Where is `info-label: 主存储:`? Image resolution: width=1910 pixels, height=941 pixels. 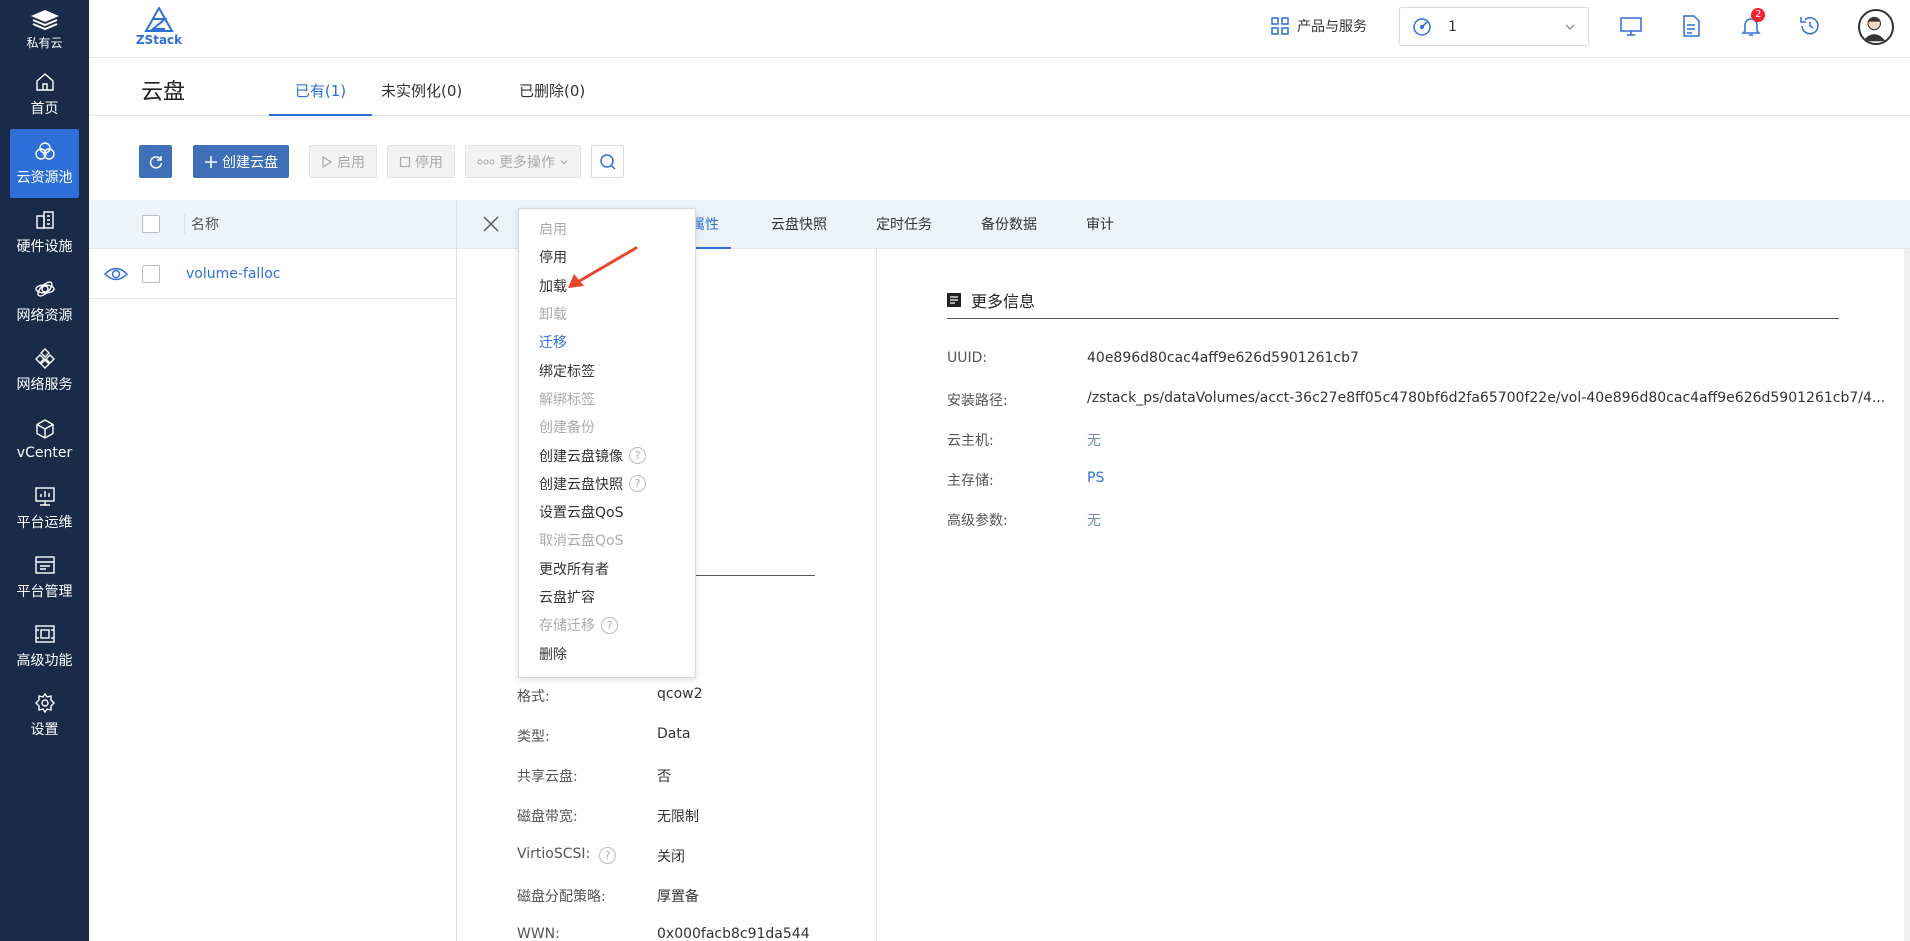
info-label: 主存储: is located at coordinates (970, 481).